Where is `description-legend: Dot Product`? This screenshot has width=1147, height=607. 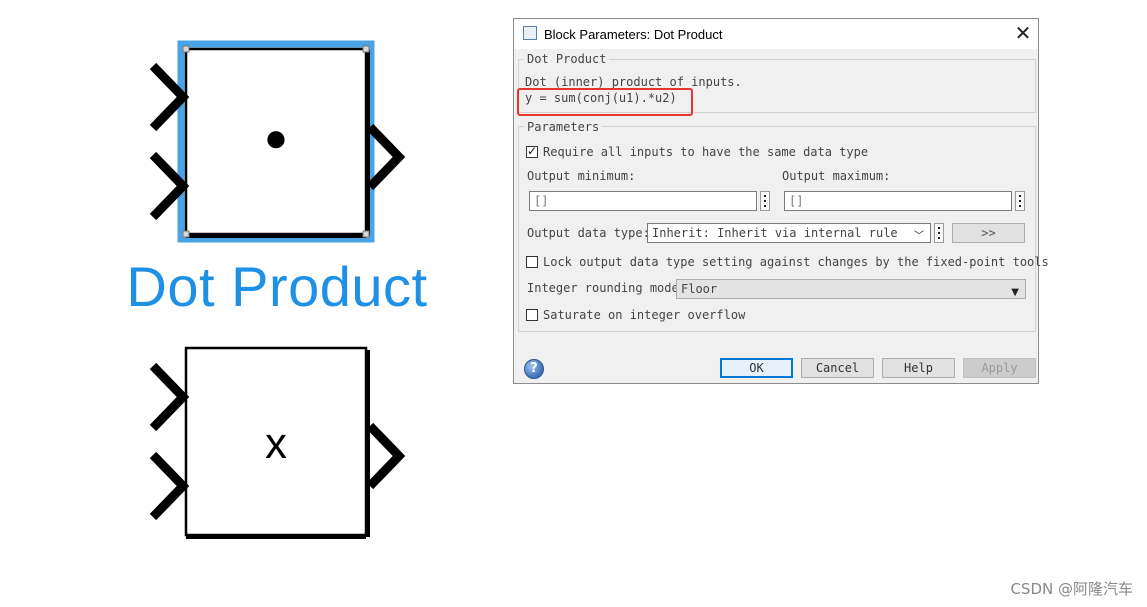
description-legend: Dot Product is located at coordinates (567, 59).